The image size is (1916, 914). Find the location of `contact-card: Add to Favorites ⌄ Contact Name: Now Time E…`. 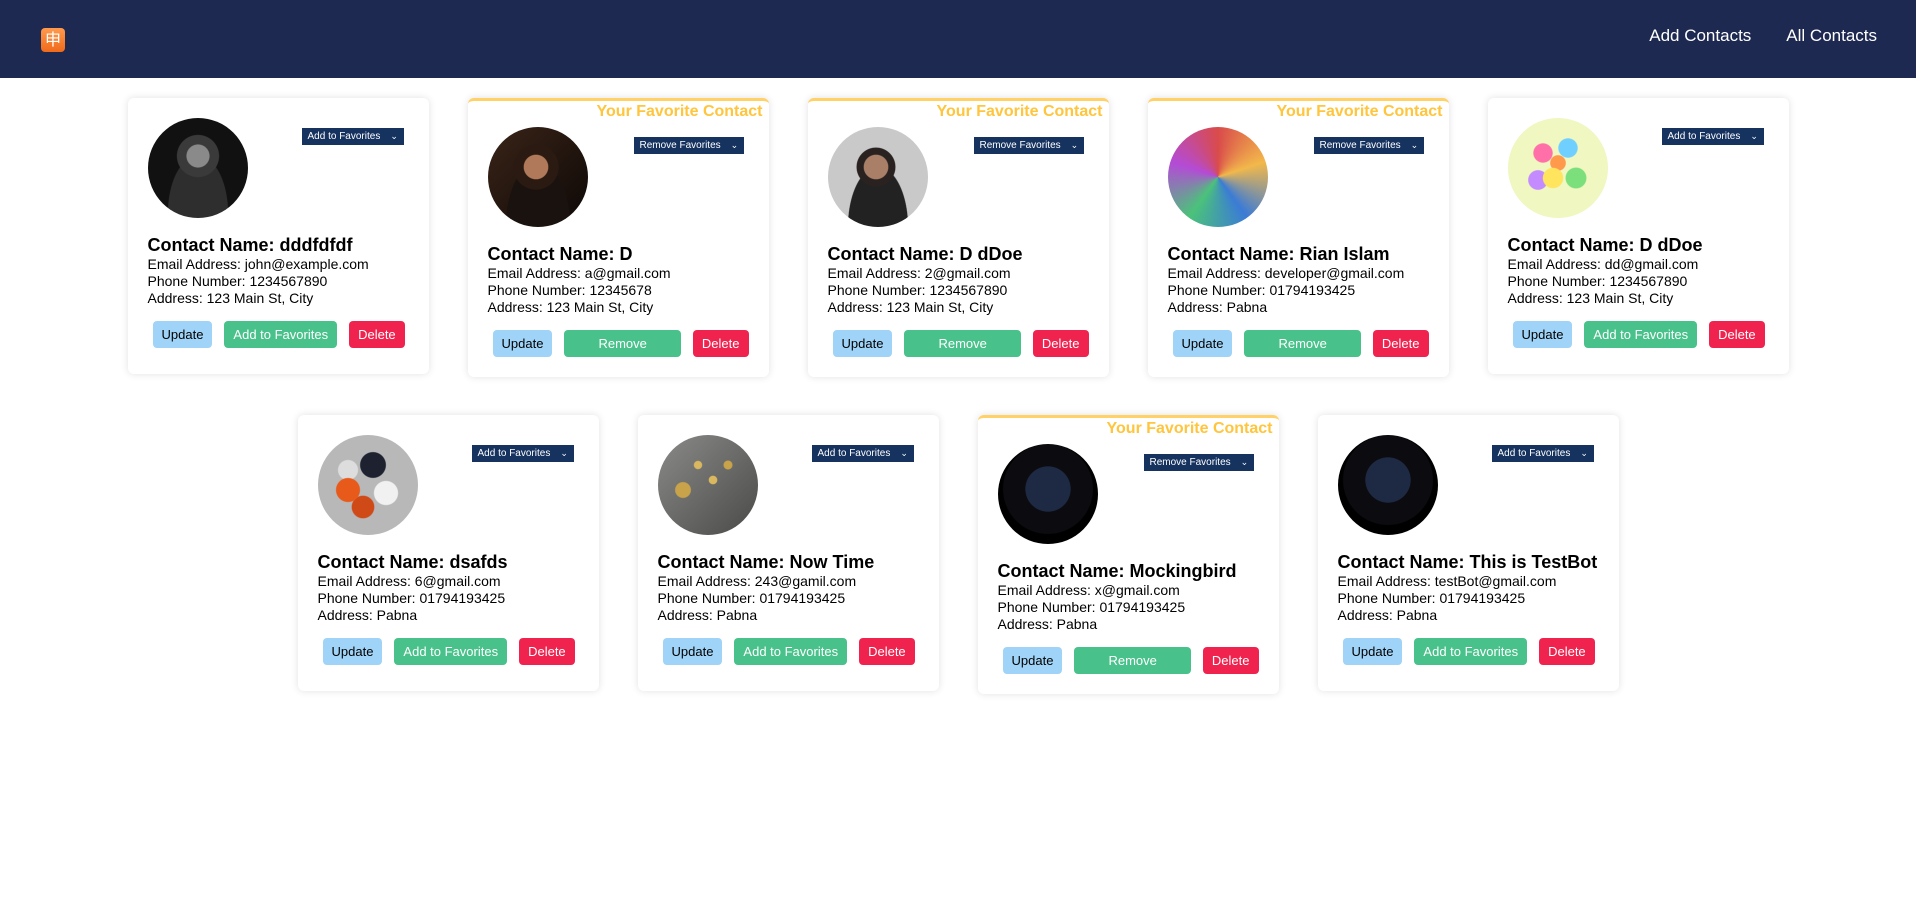

contact-card: Add to Favorites ⌄ Contact Name: Now Time E… is located at coordinates (788, 553).